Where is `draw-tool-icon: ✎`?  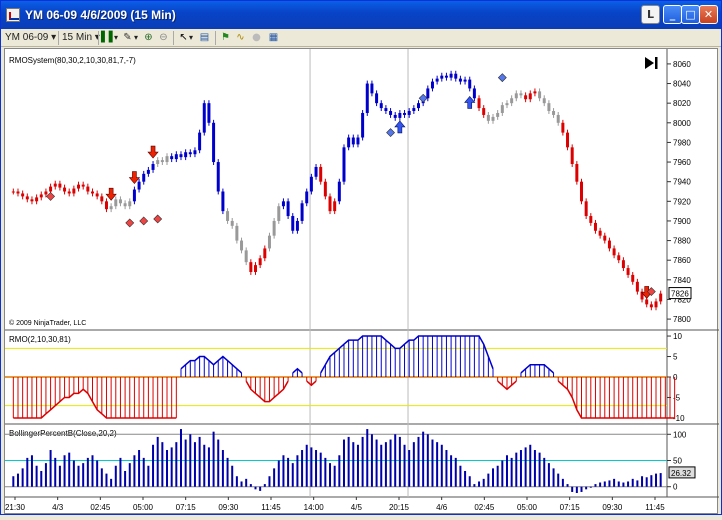 draw-tool-icon: ✎ is located at coordinates (127, 38).